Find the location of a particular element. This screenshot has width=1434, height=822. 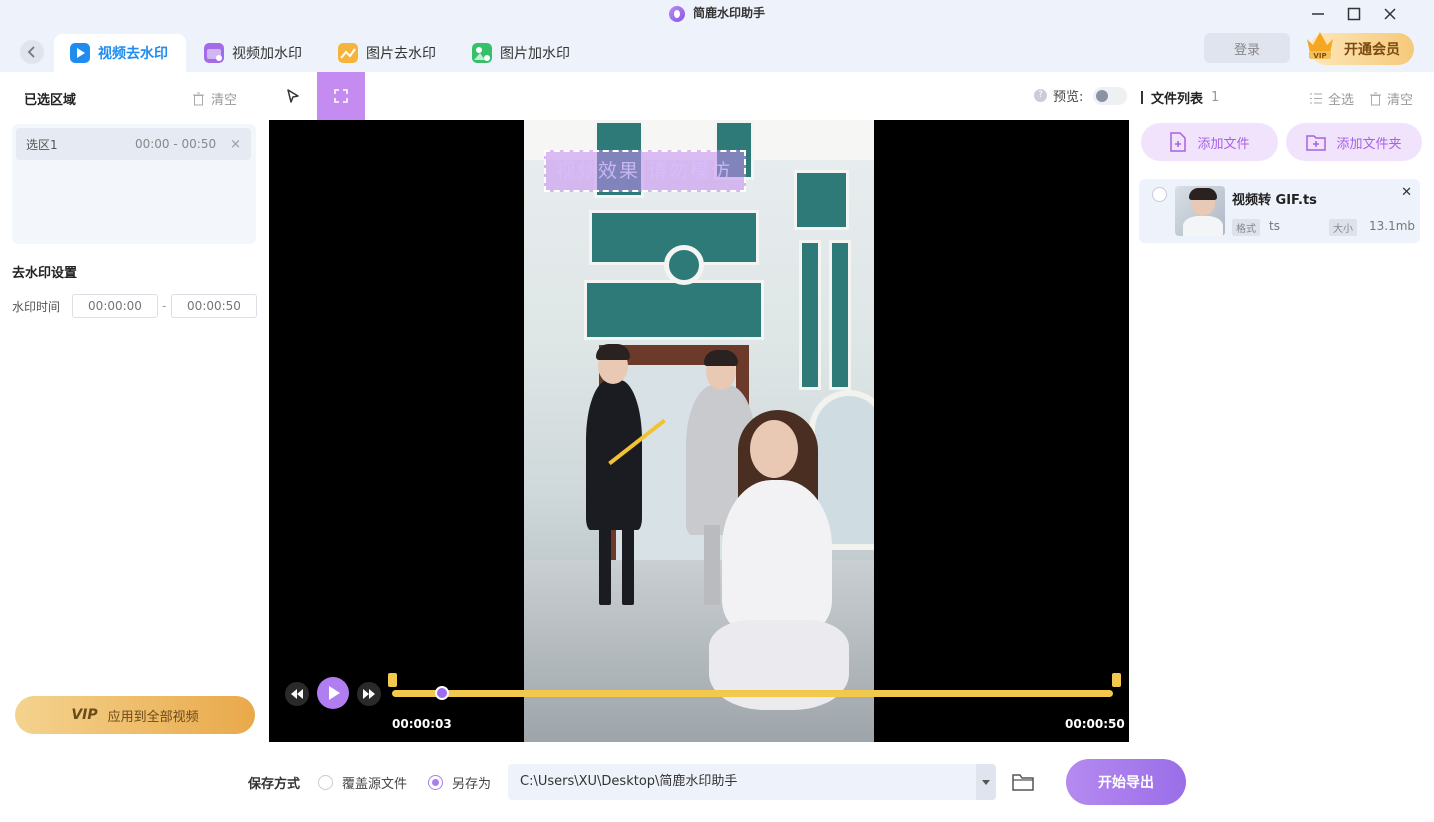

file-list-item: 视频转 GIF.ts ✕ 格式 ts 大小 13.1mb is located at coordinates (1279, 211).